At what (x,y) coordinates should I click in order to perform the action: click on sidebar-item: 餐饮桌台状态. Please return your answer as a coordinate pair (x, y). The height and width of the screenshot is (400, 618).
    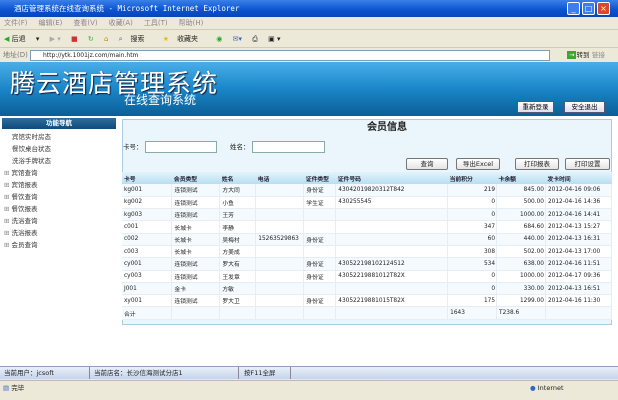
    Looking at the image, I should click on (31, 149).